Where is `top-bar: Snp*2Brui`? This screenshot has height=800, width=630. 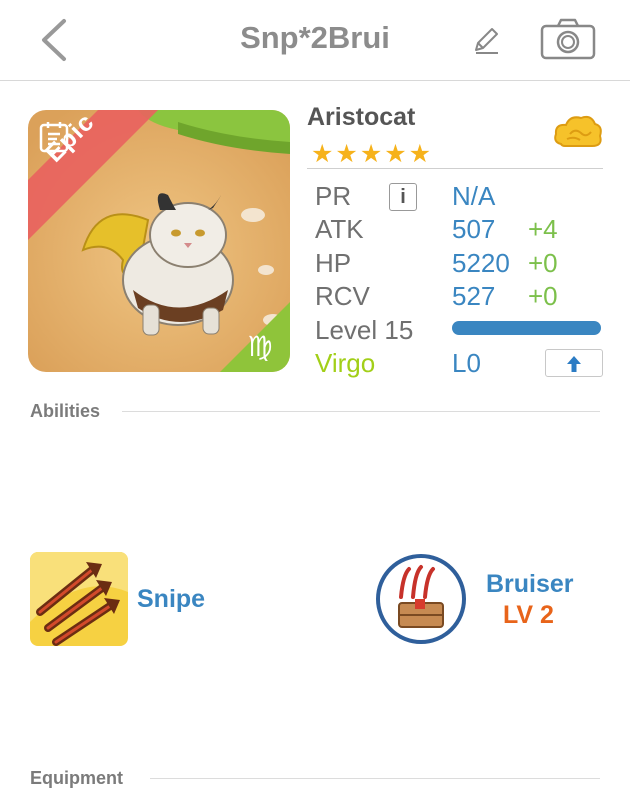 top-bar: Snp*2Brui is located at coordinates (315, 40).